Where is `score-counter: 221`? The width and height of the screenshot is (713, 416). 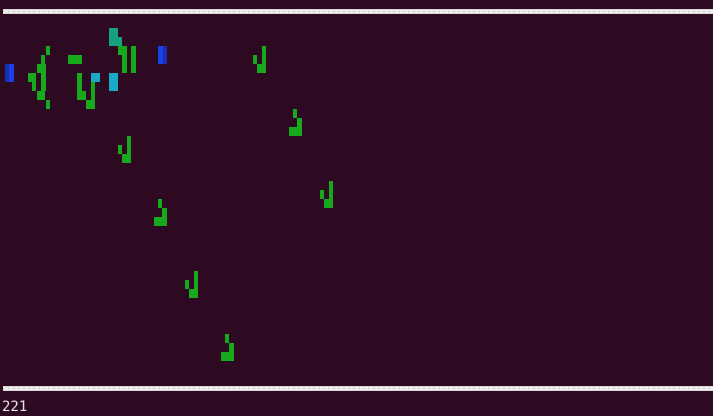 score-counter: 221 is located at coordinates (15, 407).